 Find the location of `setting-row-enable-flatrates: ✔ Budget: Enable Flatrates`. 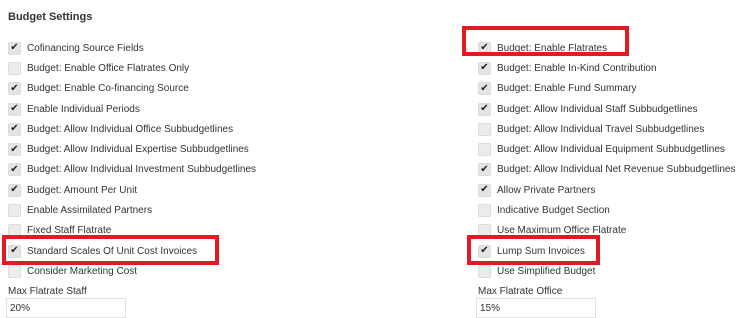

setting-row-enable-flatrates: ✔ Budget: Enable Flatrates is located at coordinates (607, 48).